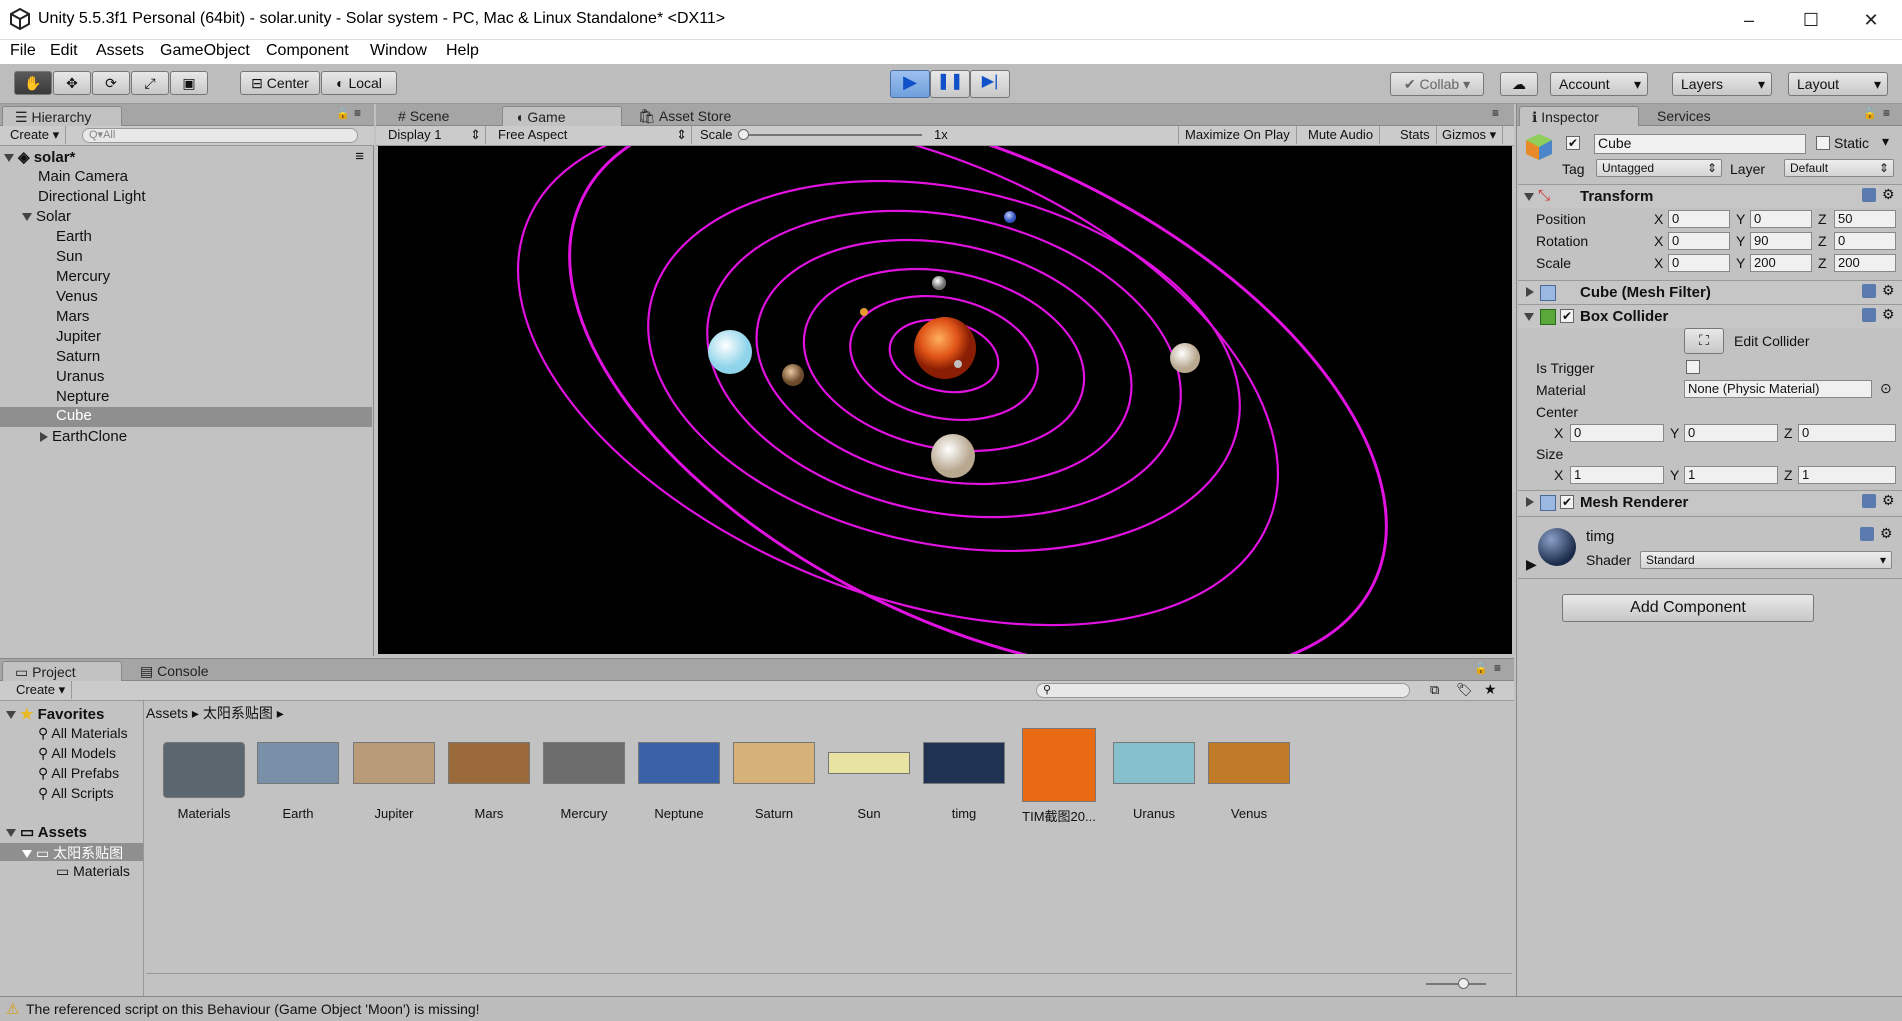  Describe the element at coordinates (80, 376) in the screenshot. I see `hierarchy-item-uranus: Uranus` at that location.